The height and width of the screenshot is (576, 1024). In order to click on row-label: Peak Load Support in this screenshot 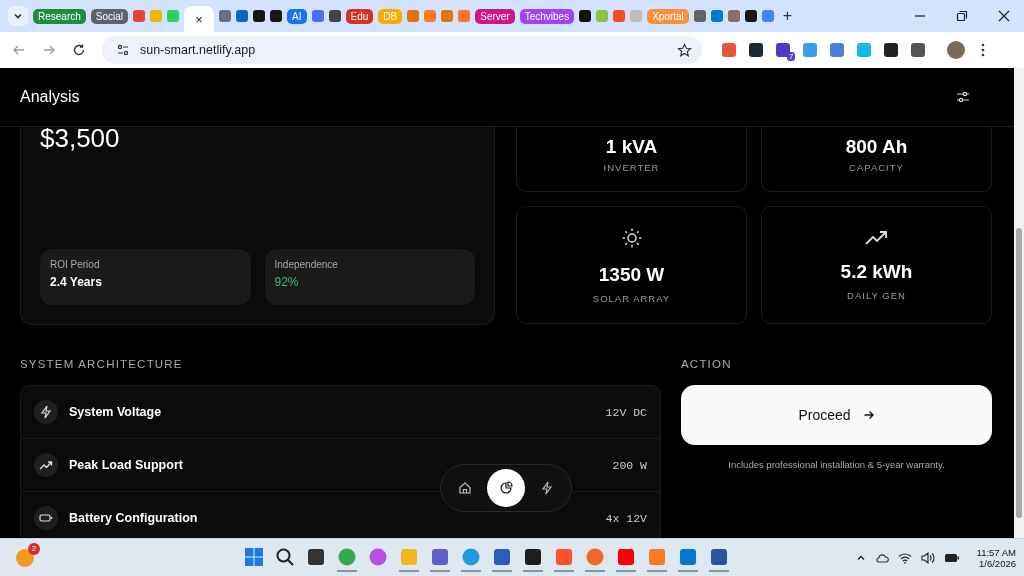, I will do `click(126, 465)`.